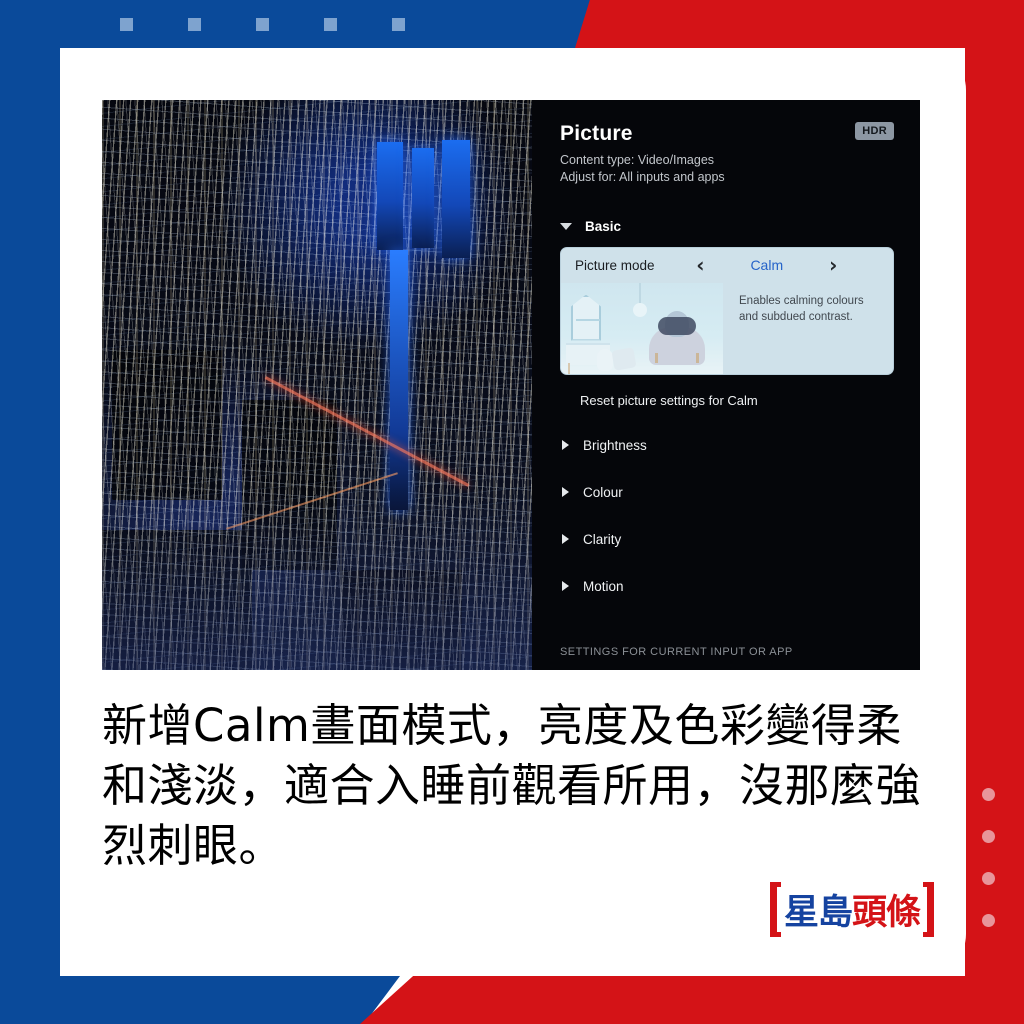 The image size is (1024, 1024). What do you see at coordinates (586, 317) in the screenshot?
I see `house-shelf-shape` at bounding box center [586, 317].